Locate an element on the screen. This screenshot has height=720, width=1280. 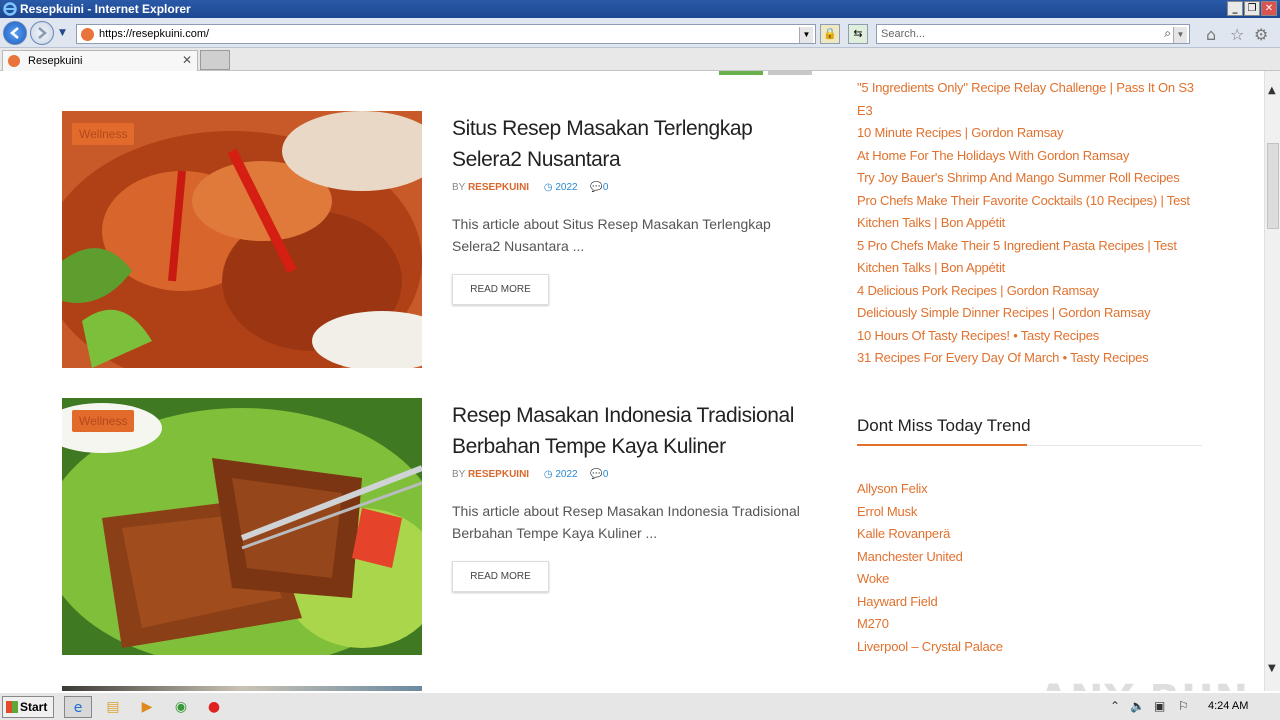
green-button-remnant is located at coordinates (741, 73).